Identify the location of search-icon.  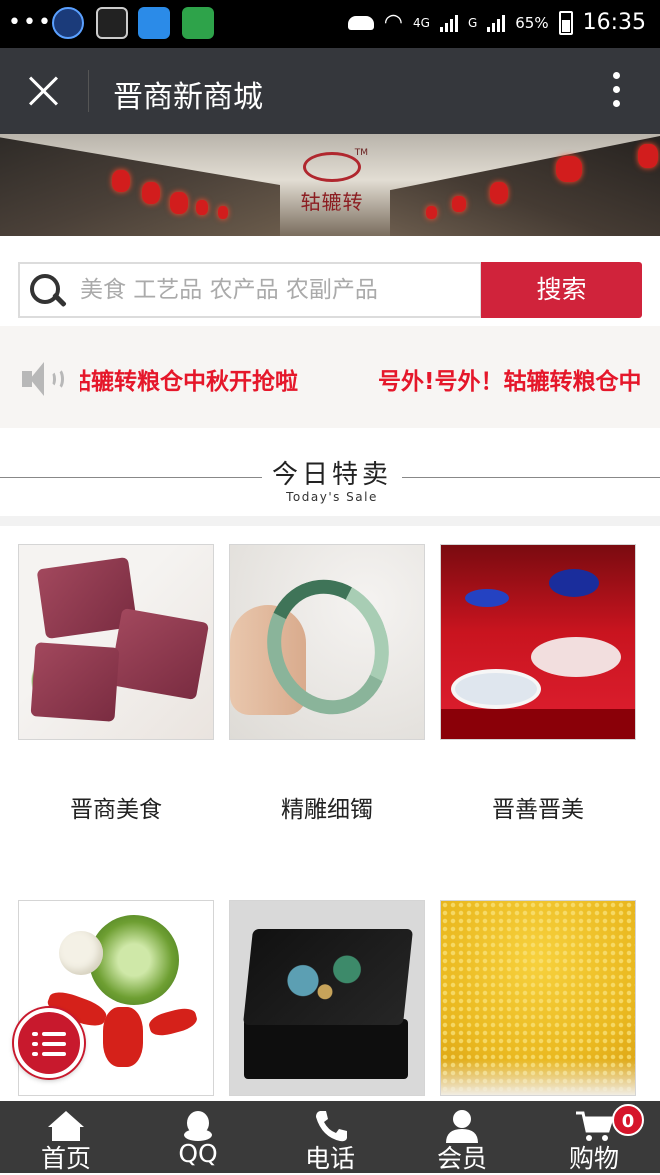
(46, 290).